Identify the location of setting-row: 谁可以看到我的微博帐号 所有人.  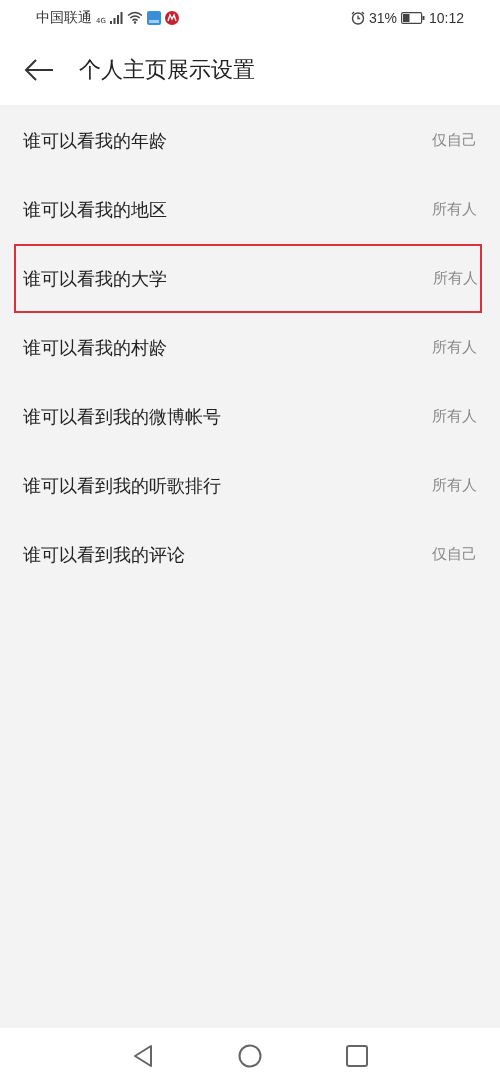
(250, 416).